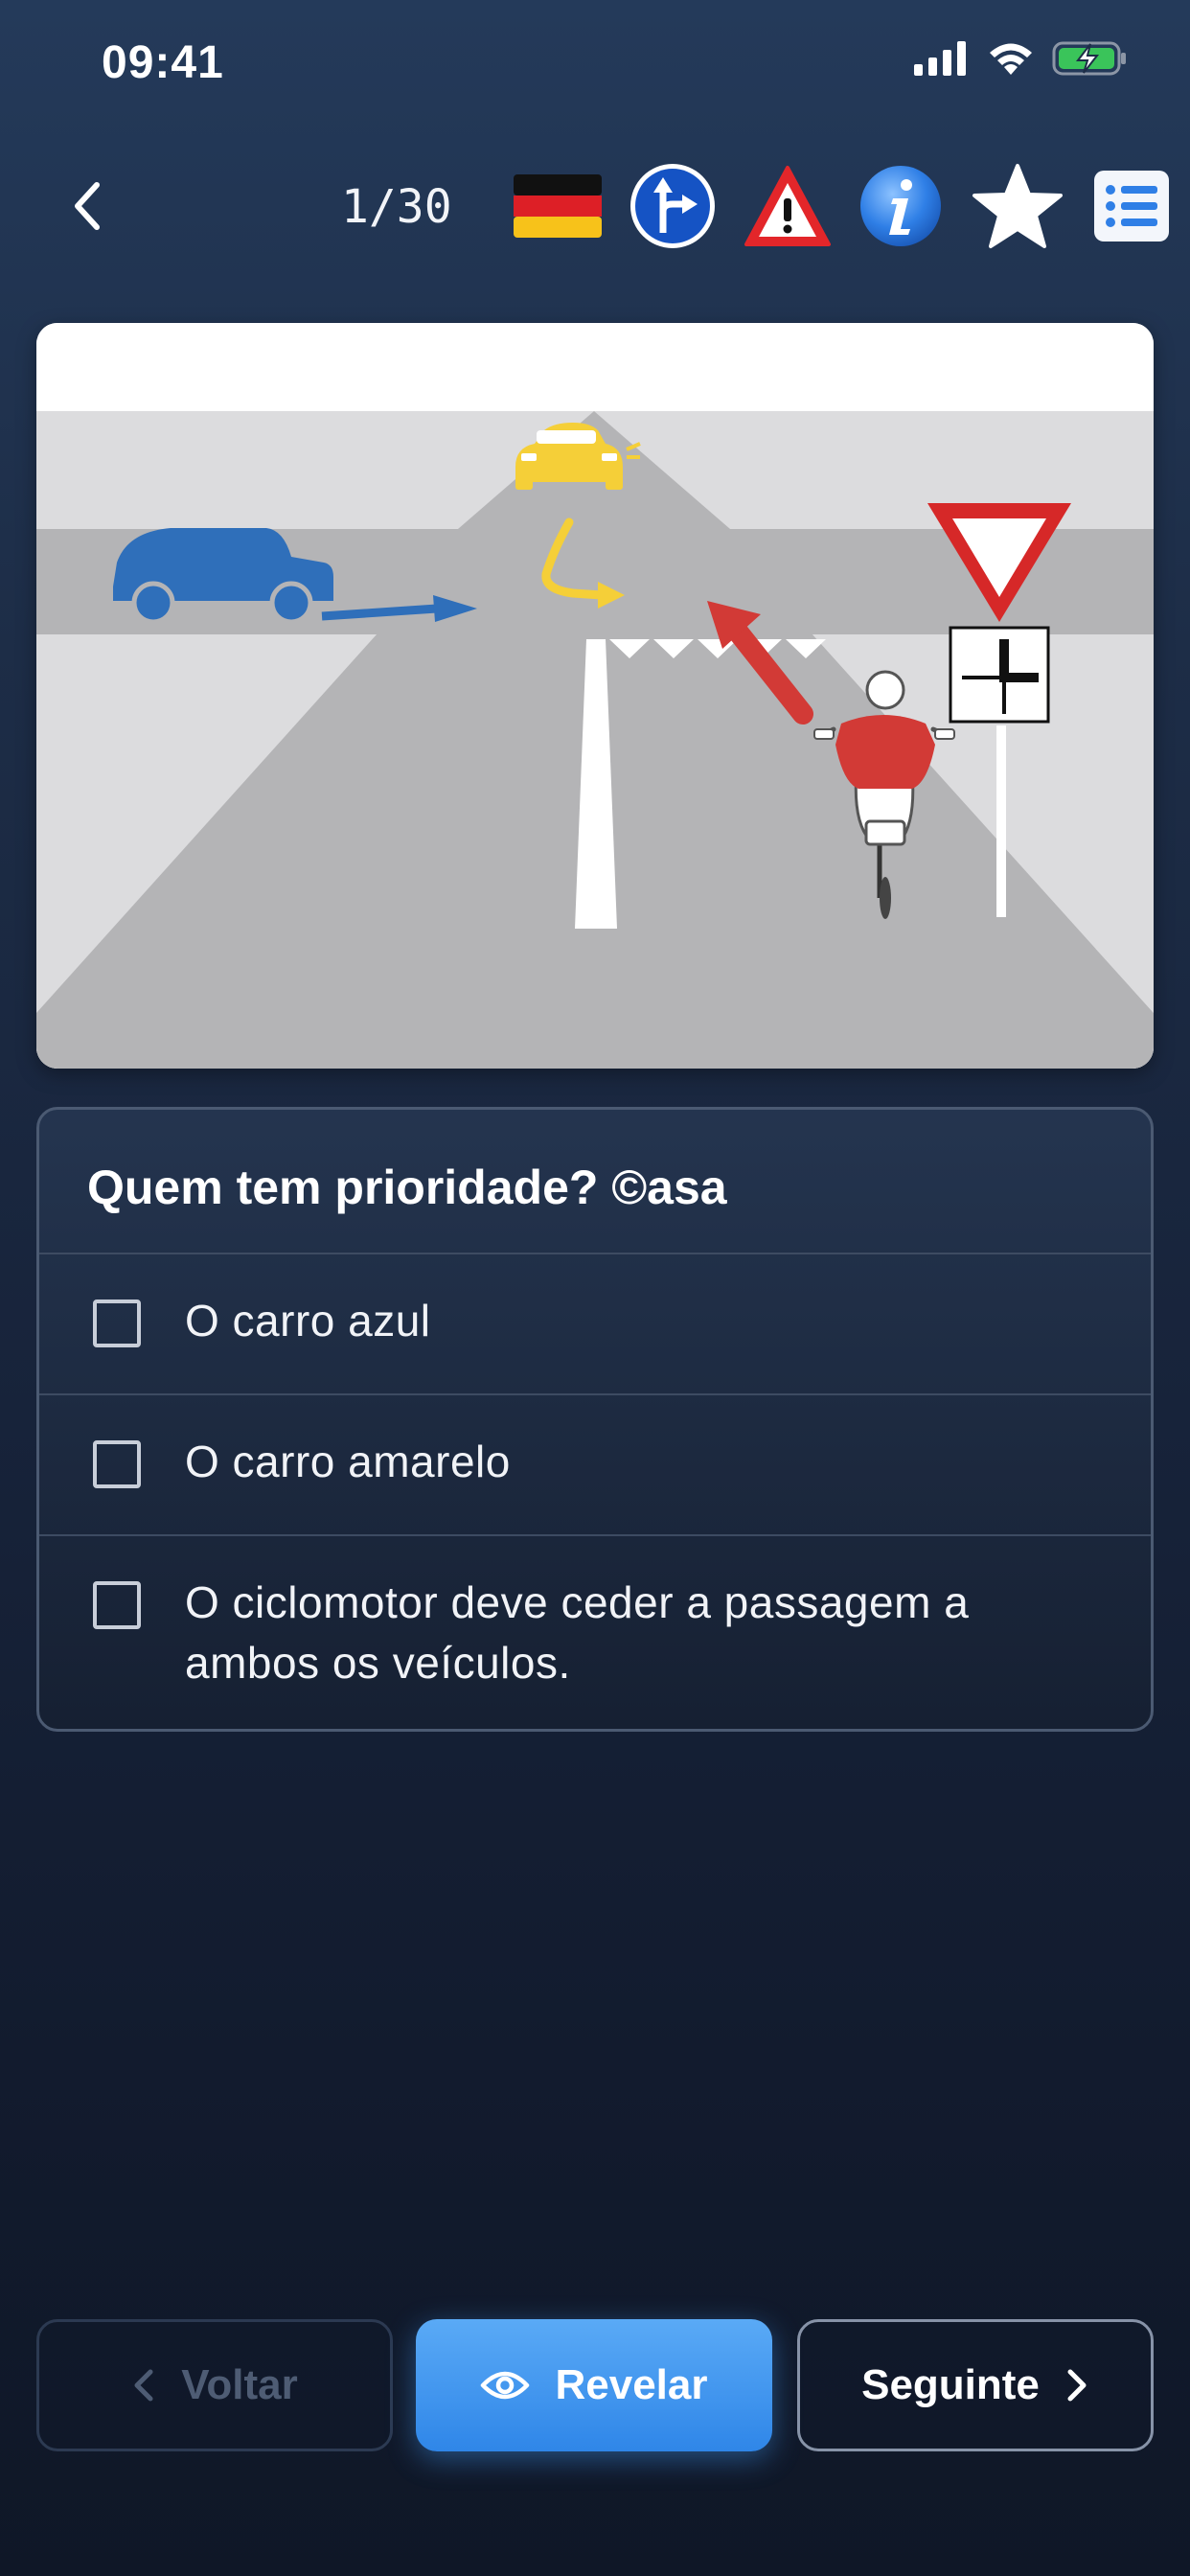 Image resolution: width=1190 pixels, height=2576 pixels. I want to click on language-button, so click(558, 206).